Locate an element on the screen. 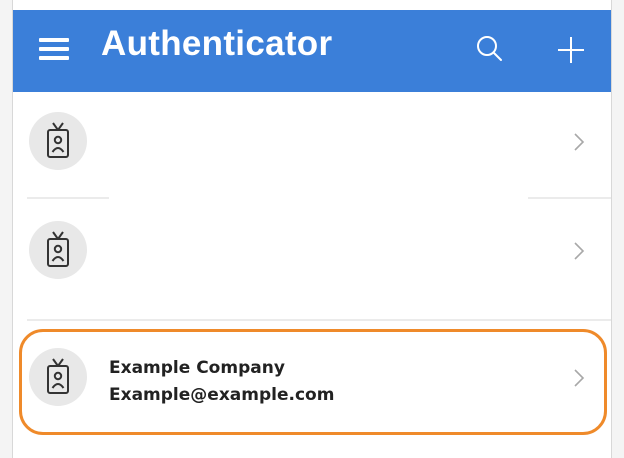 The height and width of the screenshot is (458, 624). account-info: Example Company Example@example.com is located at coordinates (221, 382).